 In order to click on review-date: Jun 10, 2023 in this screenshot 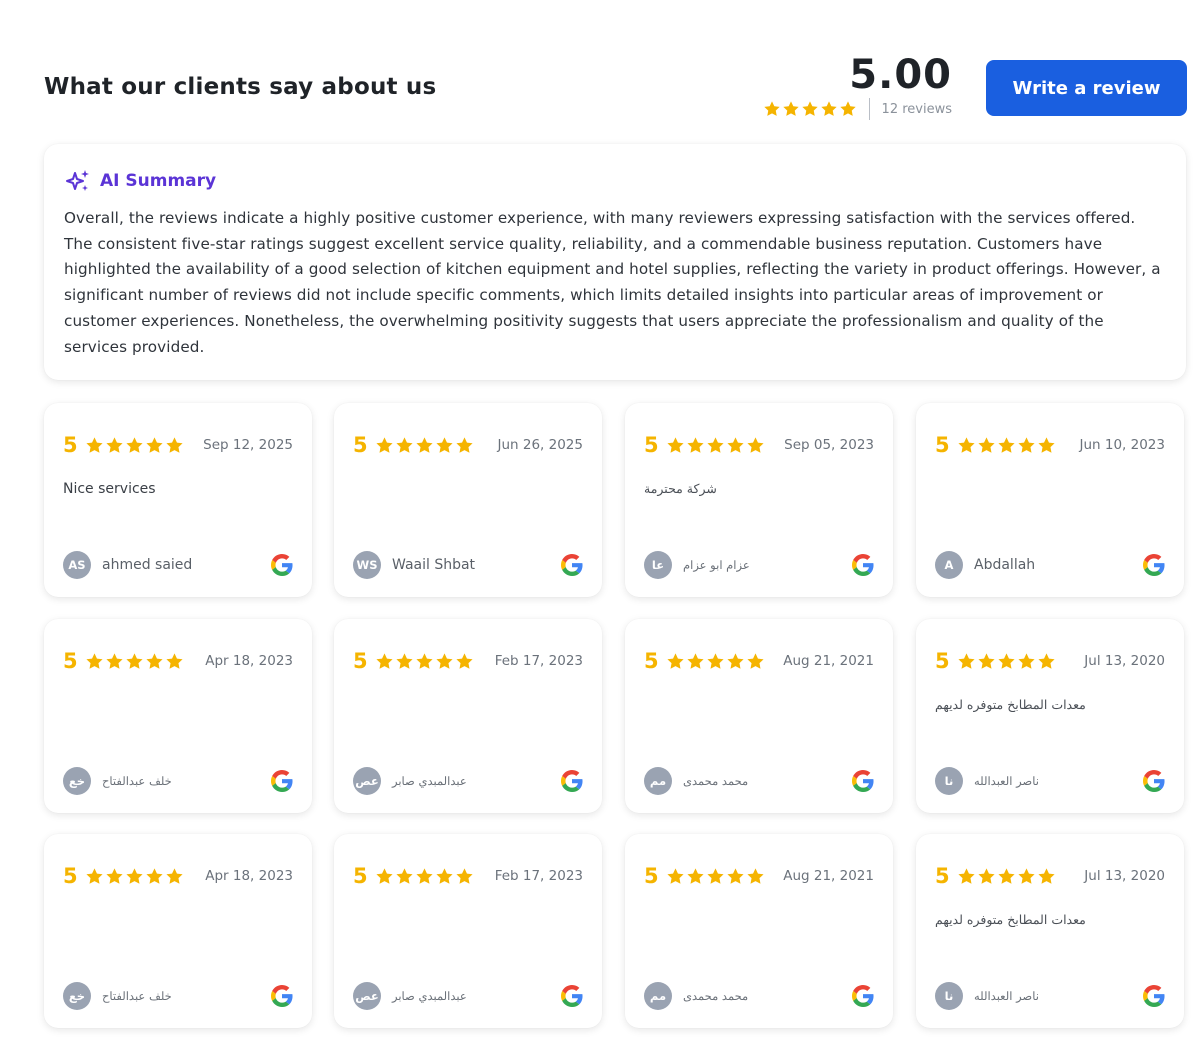, I will do `click(1122, 445)`.